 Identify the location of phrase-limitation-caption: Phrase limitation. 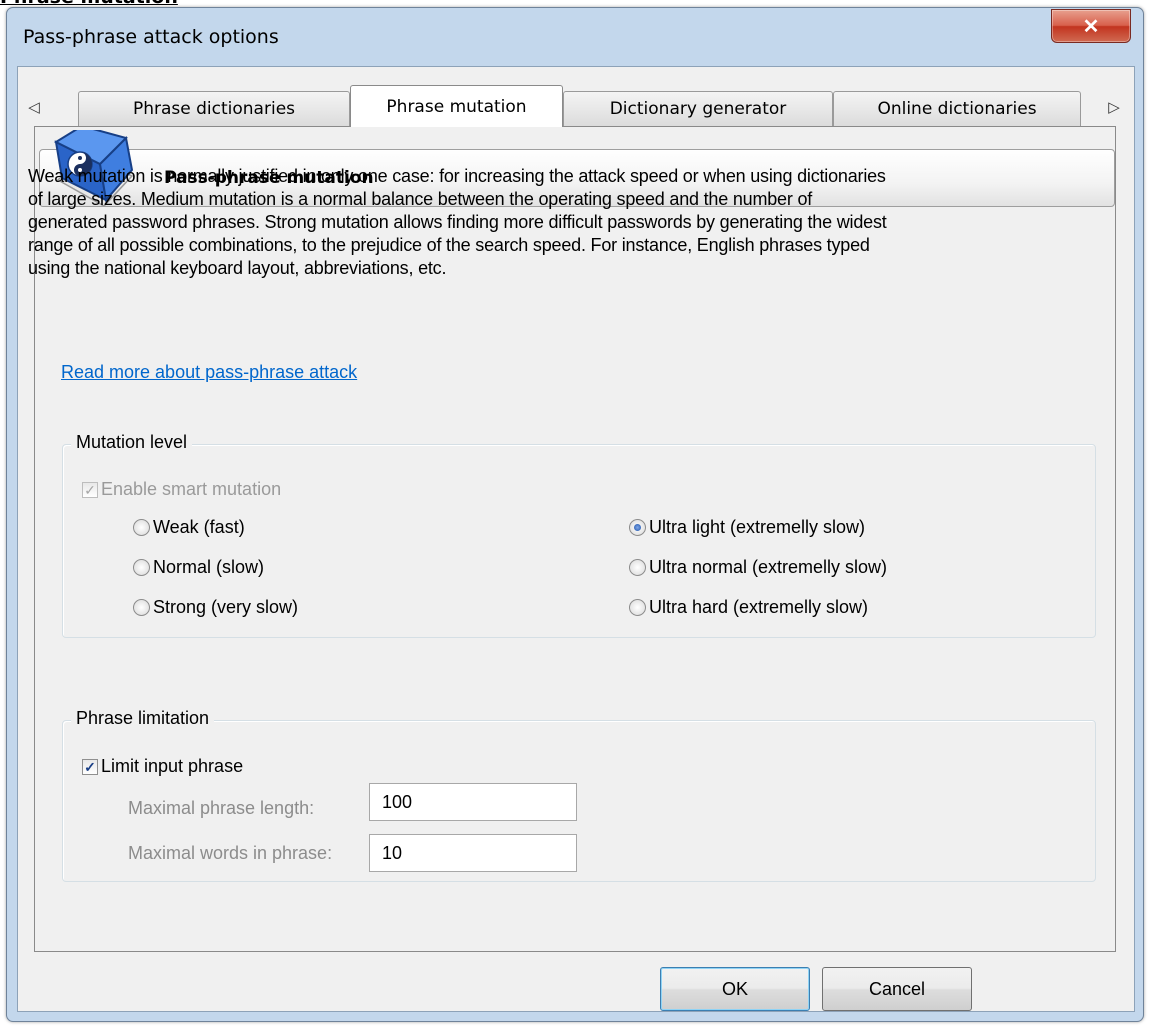
(143, 718).